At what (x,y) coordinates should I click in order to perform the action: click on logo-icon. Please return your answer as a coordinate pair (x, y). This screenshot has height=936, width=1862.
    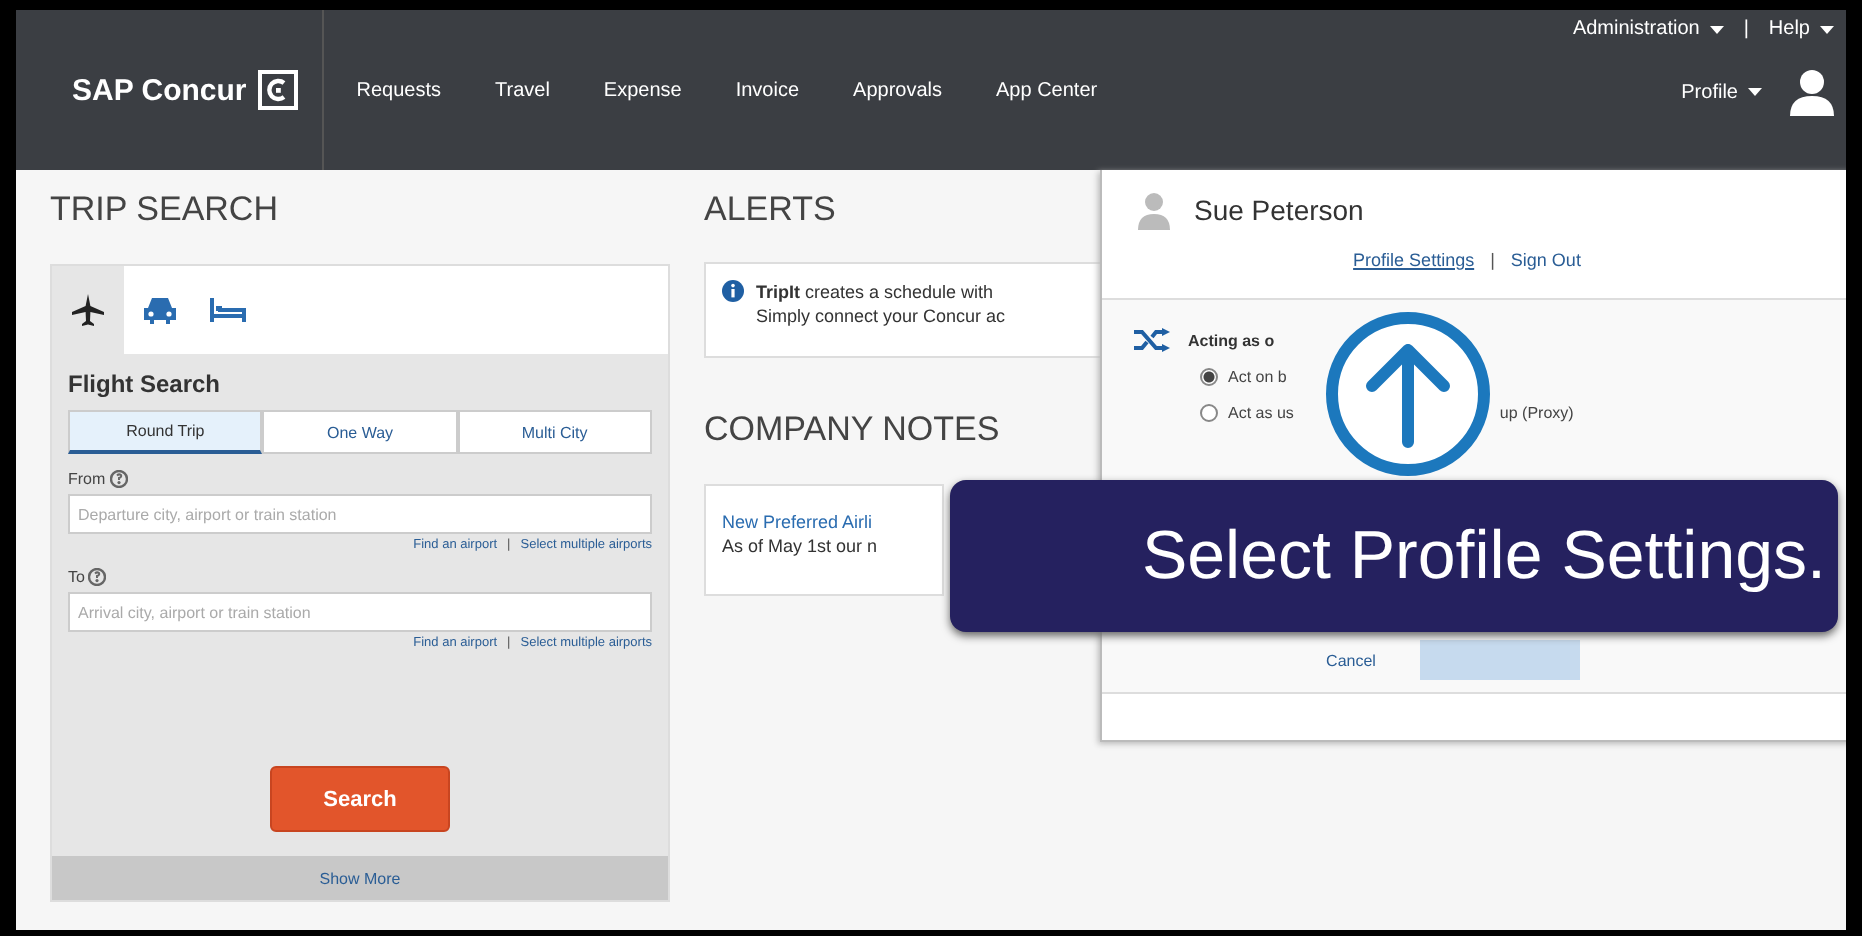
    Looking at the image, I should click on (278, 90).